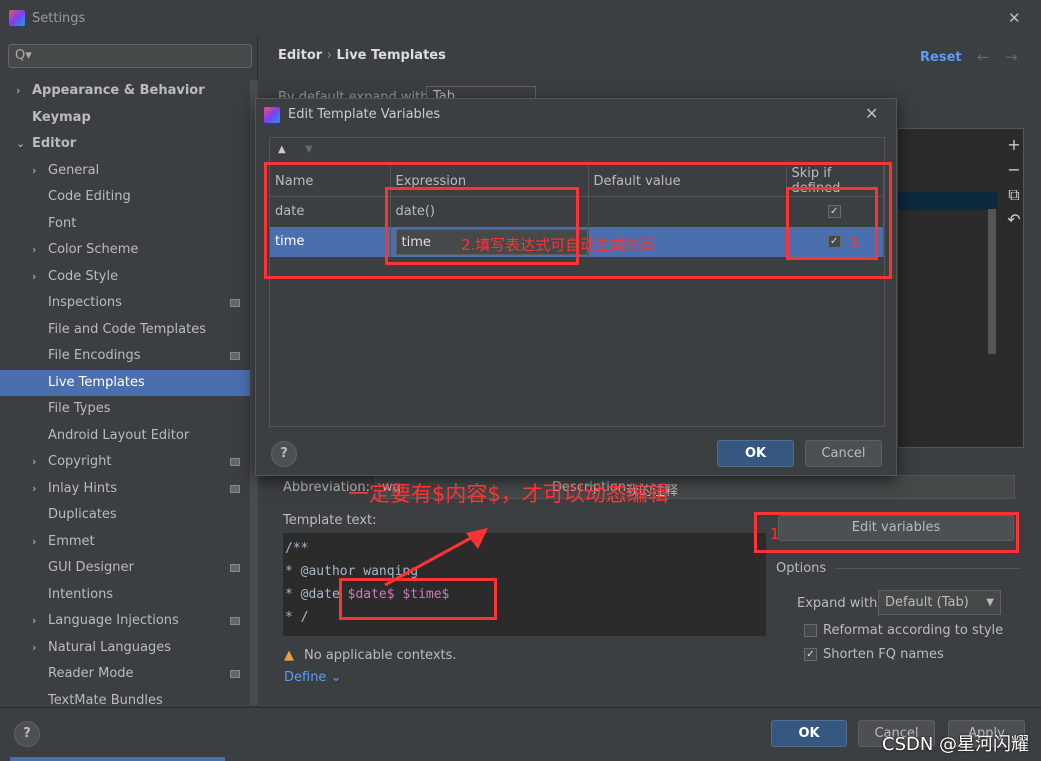  I want to click on move-up-icon: ▲, so click(282, 149).